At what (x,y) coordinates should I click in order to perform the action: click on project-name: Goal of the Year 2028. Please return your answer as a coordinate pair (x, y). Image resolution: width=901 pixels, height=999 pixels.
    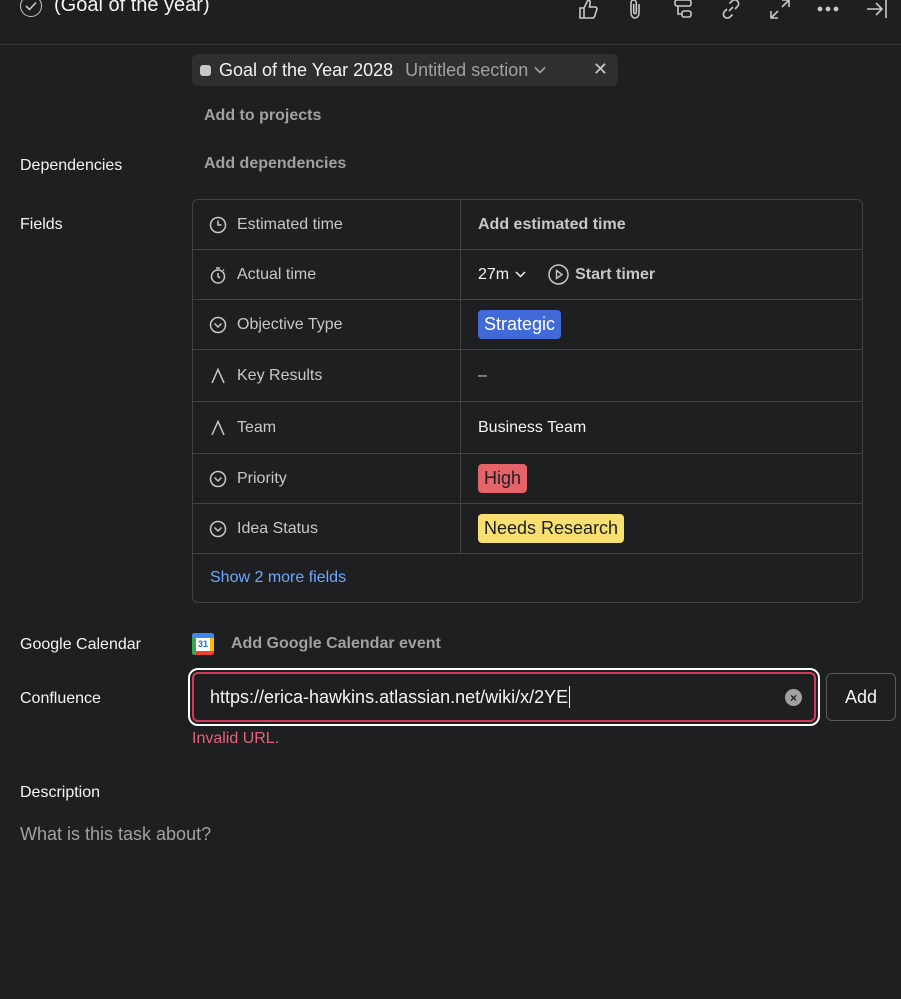
    Looking at the image, I should click on (306, 70).